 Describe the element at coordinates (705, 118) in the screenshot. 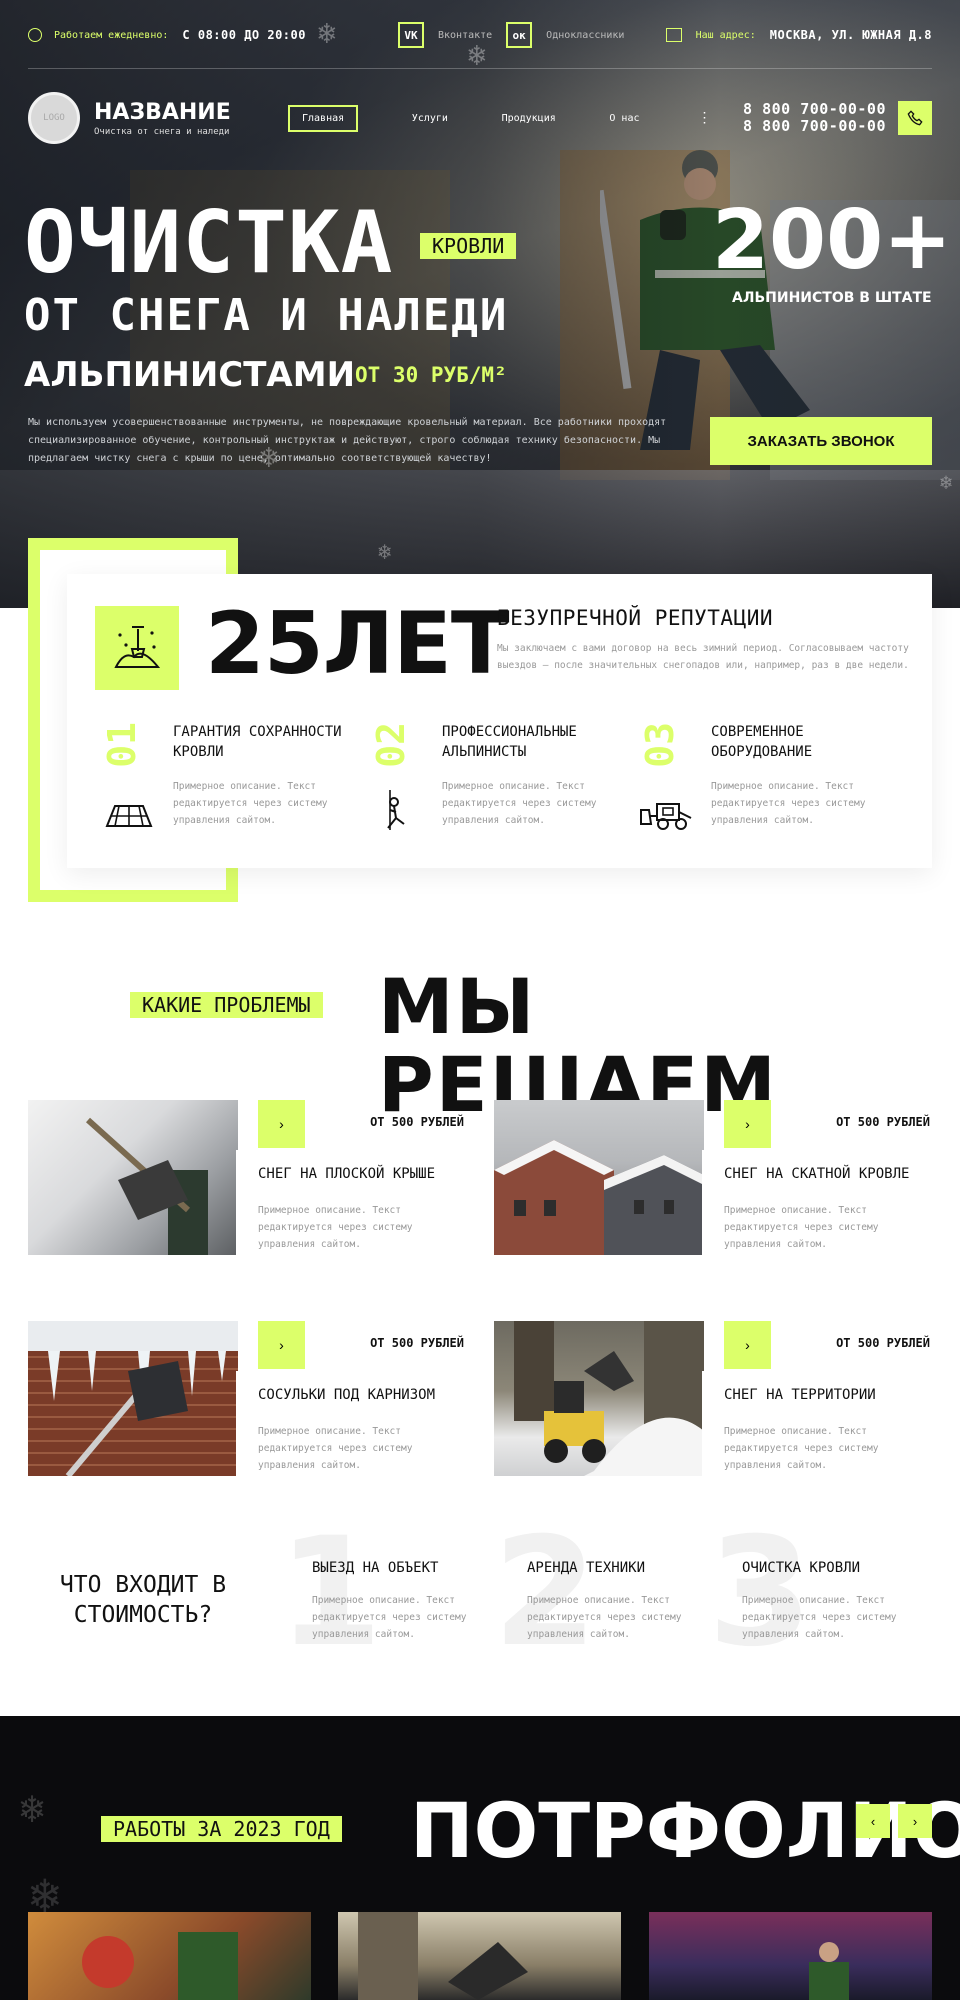

I see `more-menu-icon: ⋮` at that location.